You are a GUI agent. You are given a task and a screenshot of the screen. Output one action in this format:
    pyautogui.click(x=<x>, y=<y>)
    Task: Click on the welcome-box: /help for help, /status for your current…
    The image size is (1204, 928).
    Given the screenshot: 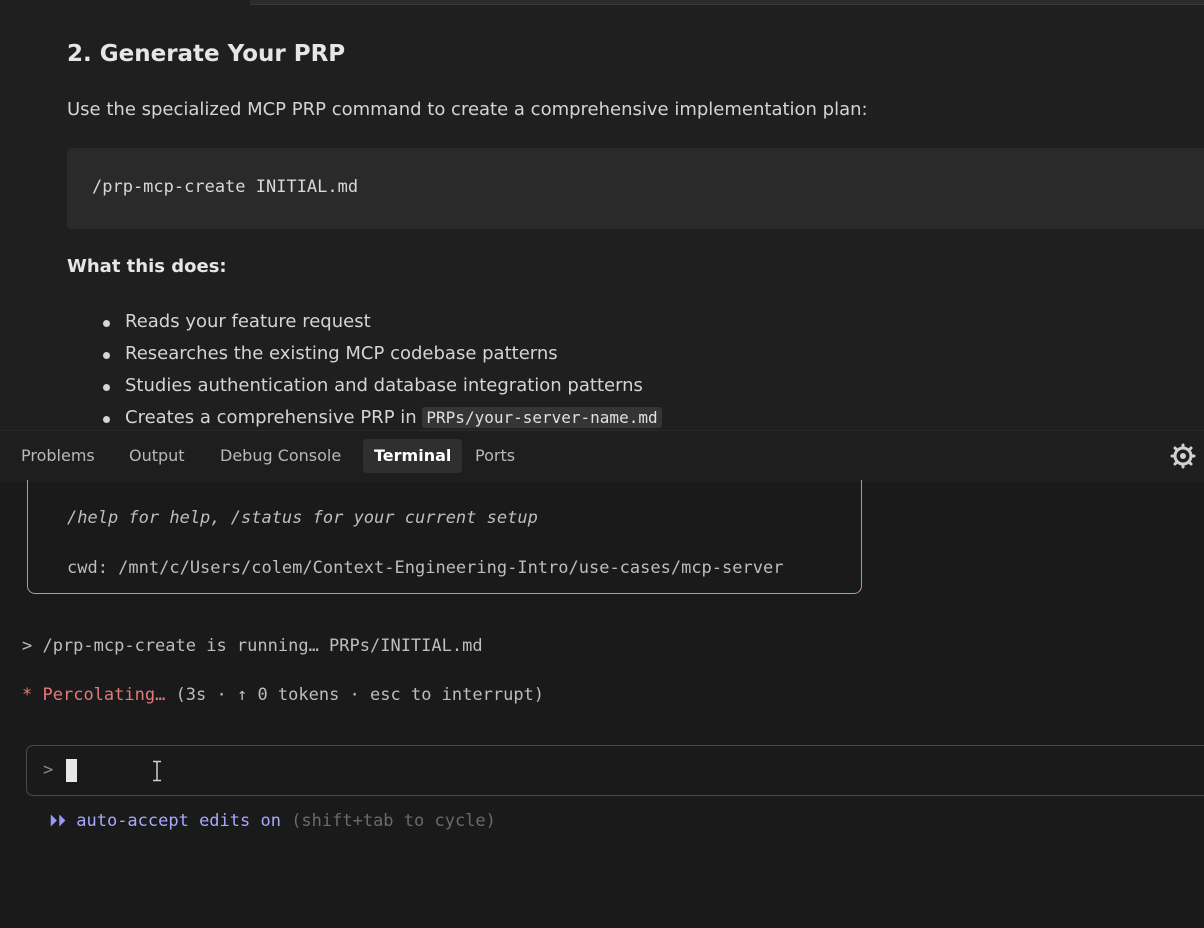 What is the action you would take?
    pyautogui.click(x=444, y=537)
    